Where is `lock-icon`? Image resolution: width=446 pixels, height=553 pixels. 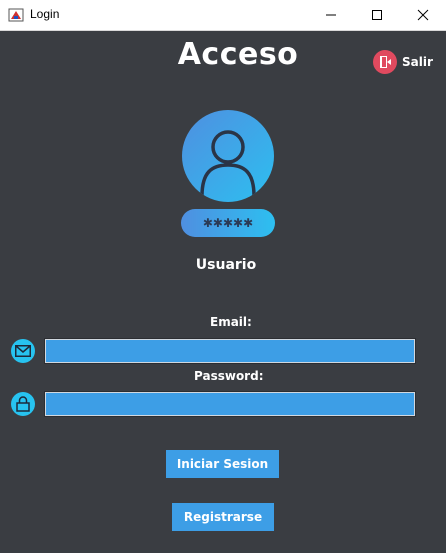
lock-icon is located at coordinates (23, 404).